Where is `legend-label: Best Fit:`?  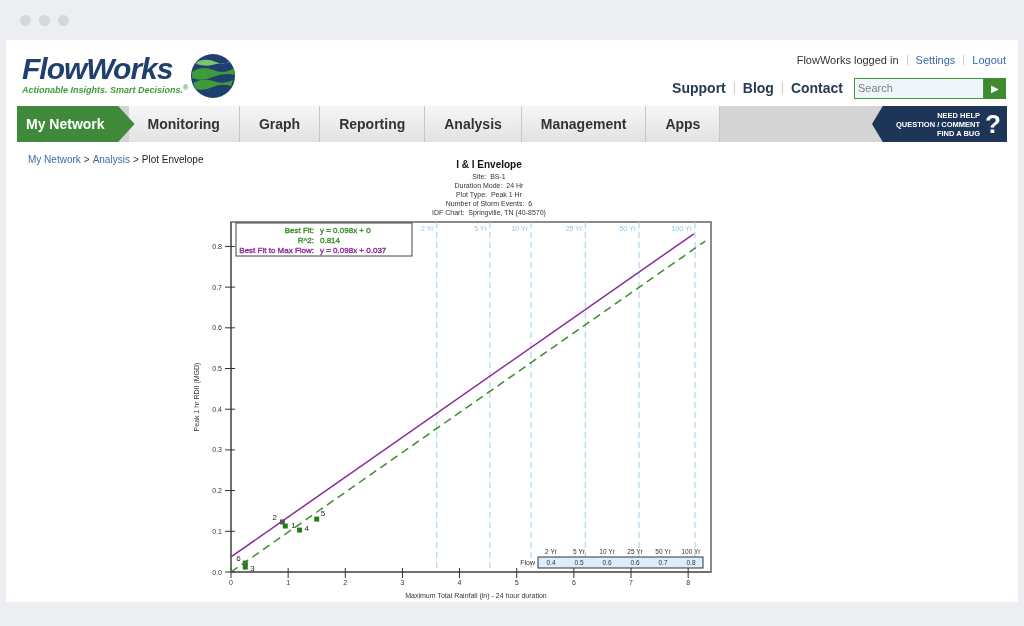
legend-label: Best Fit: is located at coordinates (299, 230).